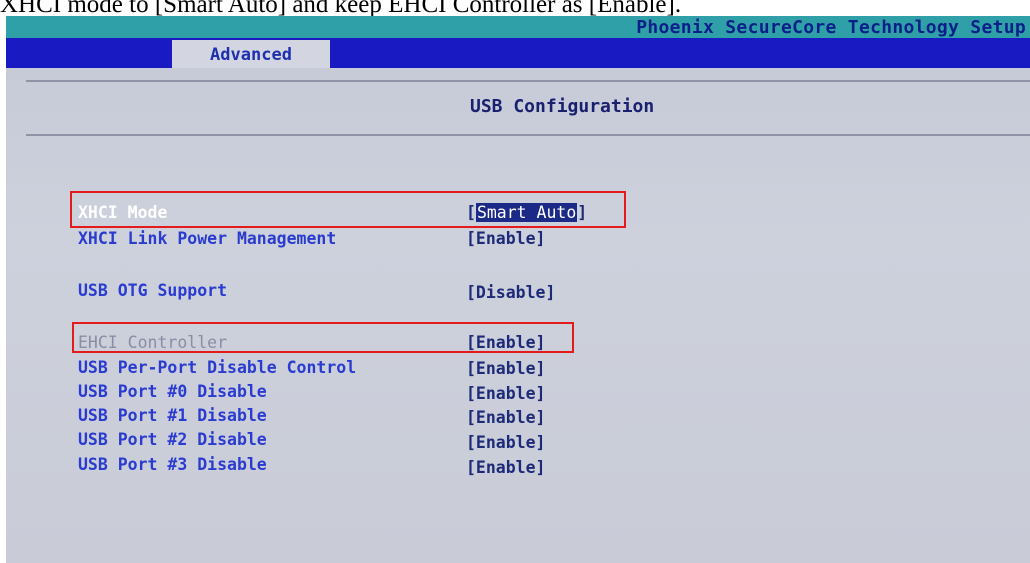 The width and height of the screenshot is (1030, 563). Describe the element at coordinates (172, 391) in the screenshot. I see `setting-usb-port-0-disable: USB Port #0 Disable` at that location.